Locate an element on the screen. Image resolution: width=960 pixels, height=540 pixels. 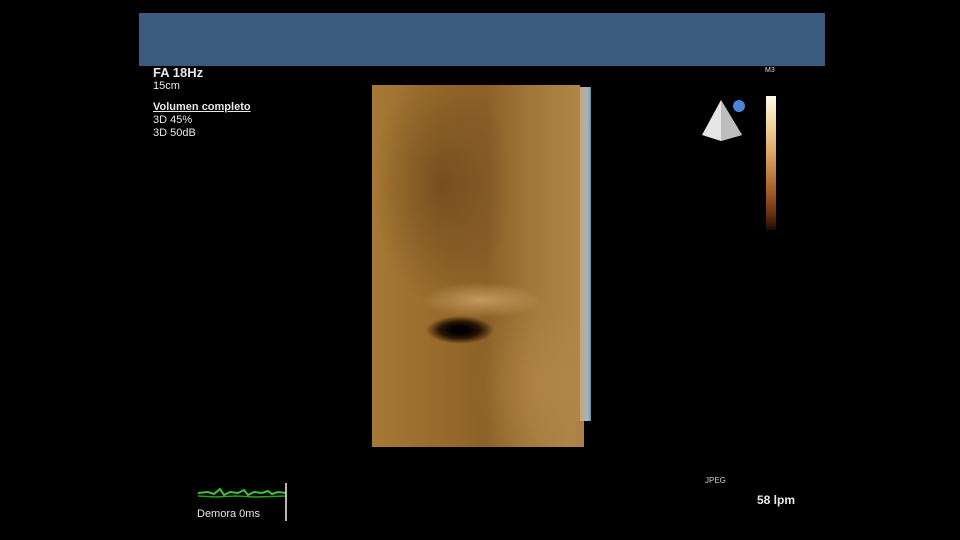
image-format: JPEG is located at coordinates (715, 480).